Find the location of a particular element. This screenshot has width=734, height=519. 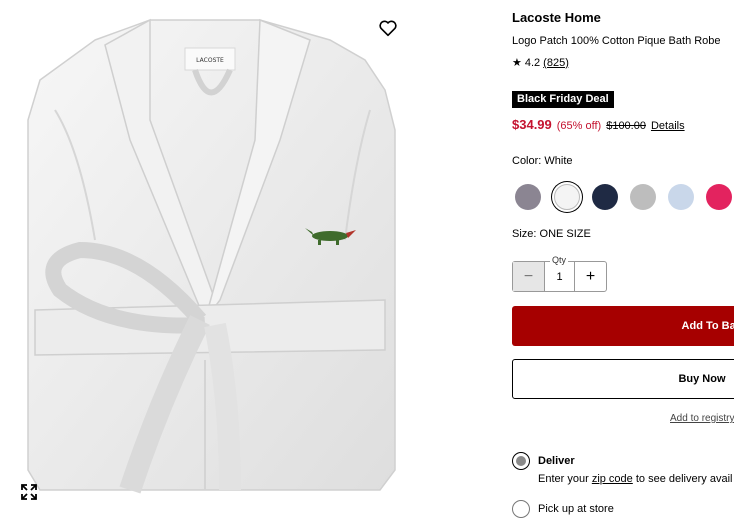

decrement-button: − is located at coordinates (529, 276).